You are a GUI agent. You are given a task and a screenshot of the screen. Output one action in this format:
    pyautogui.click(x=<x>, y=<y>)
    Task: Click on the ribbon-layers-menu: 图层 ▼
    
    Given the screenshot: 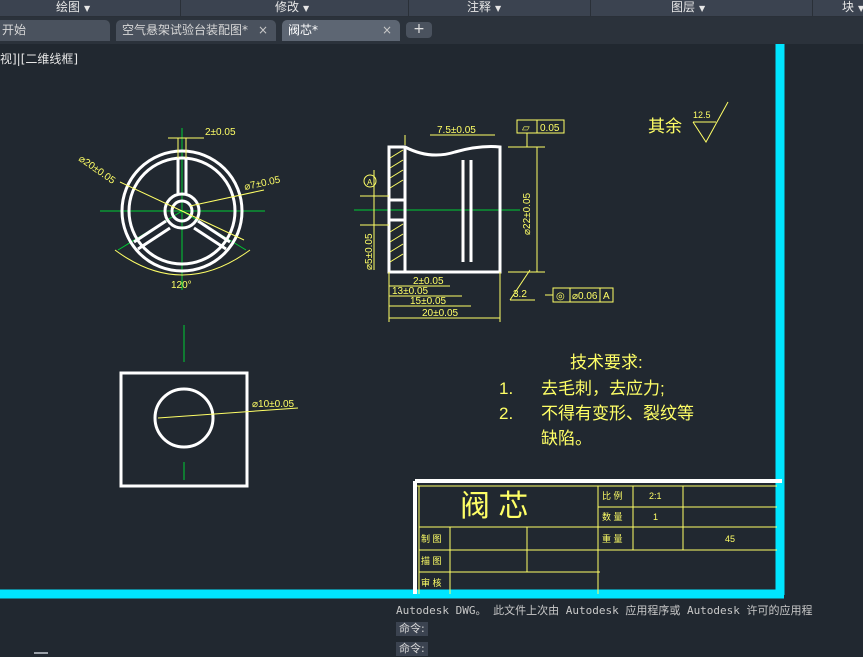 What is the action you would take?
    pyautogui.click(x=688, y=8)
    